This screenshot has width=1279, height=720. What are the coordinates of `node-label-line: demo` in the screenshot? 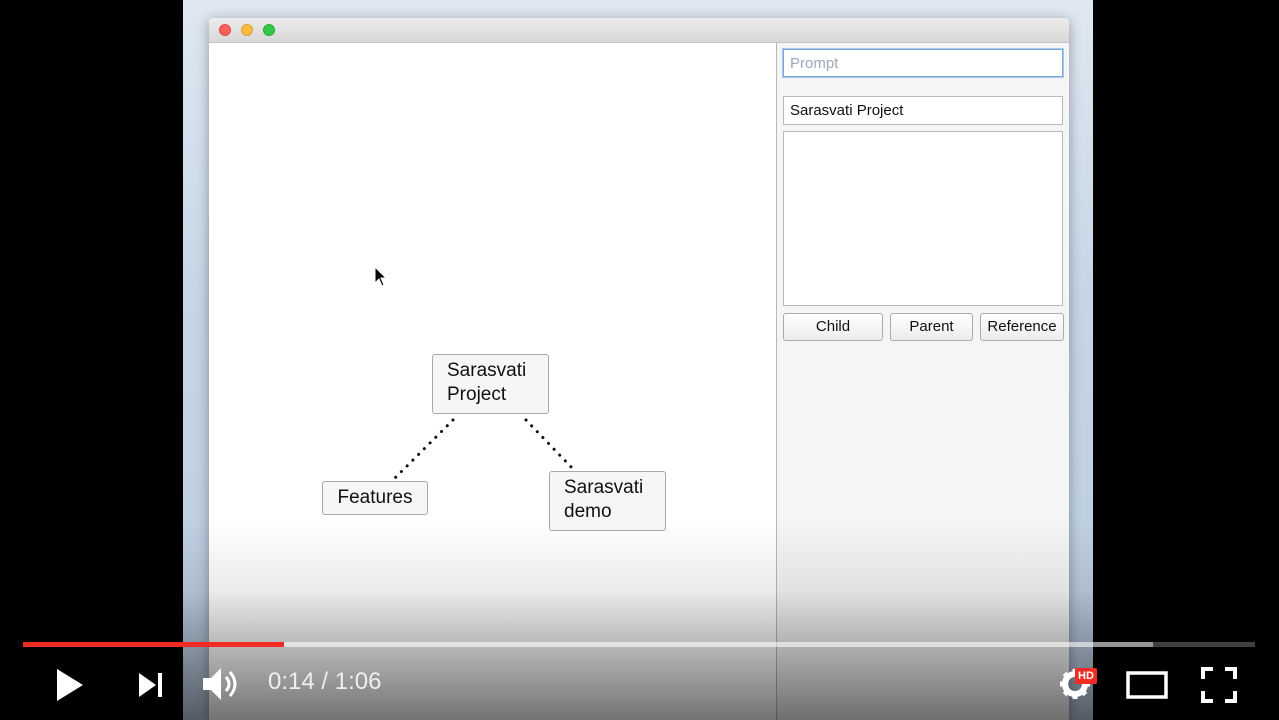 It's located at (588, 511).